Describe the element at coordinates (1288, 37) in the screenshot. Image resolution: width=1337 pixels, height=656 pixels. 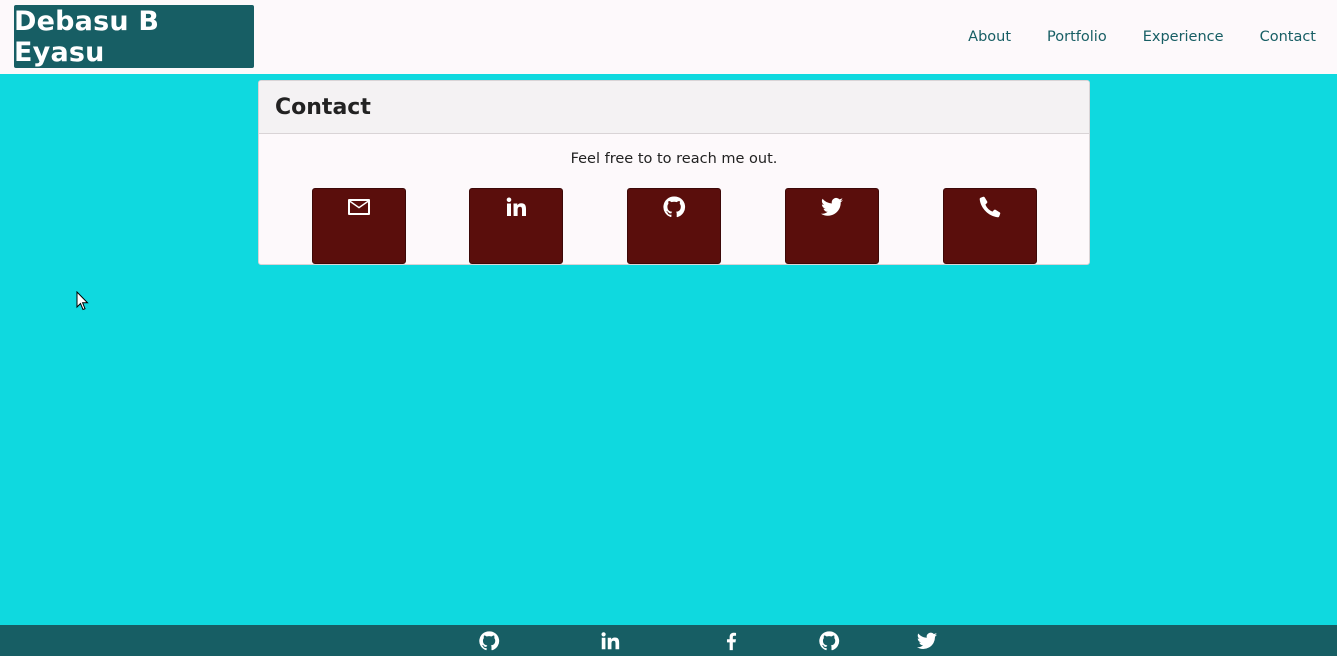
I see `nav-link-contact: Contact` at that location.